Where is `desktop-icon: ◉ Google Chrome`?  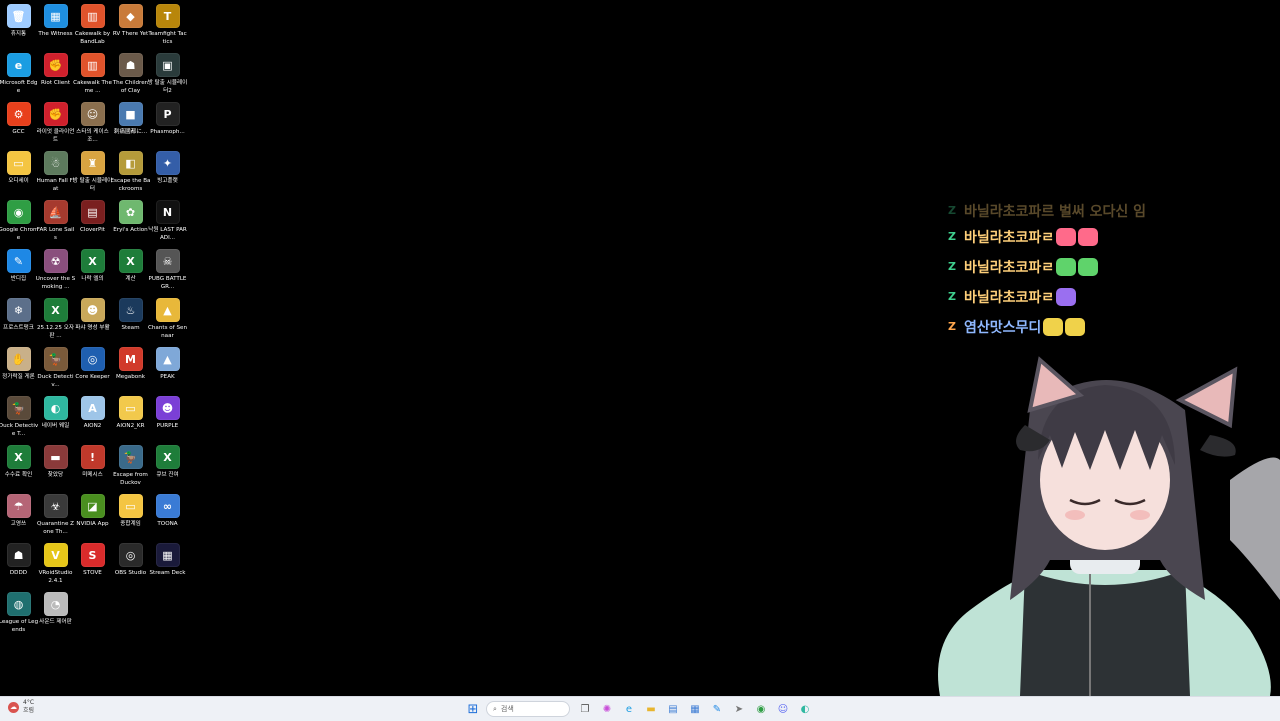
desktop-icon: ◉ Google Chrome is located at coordinates (19, 221).